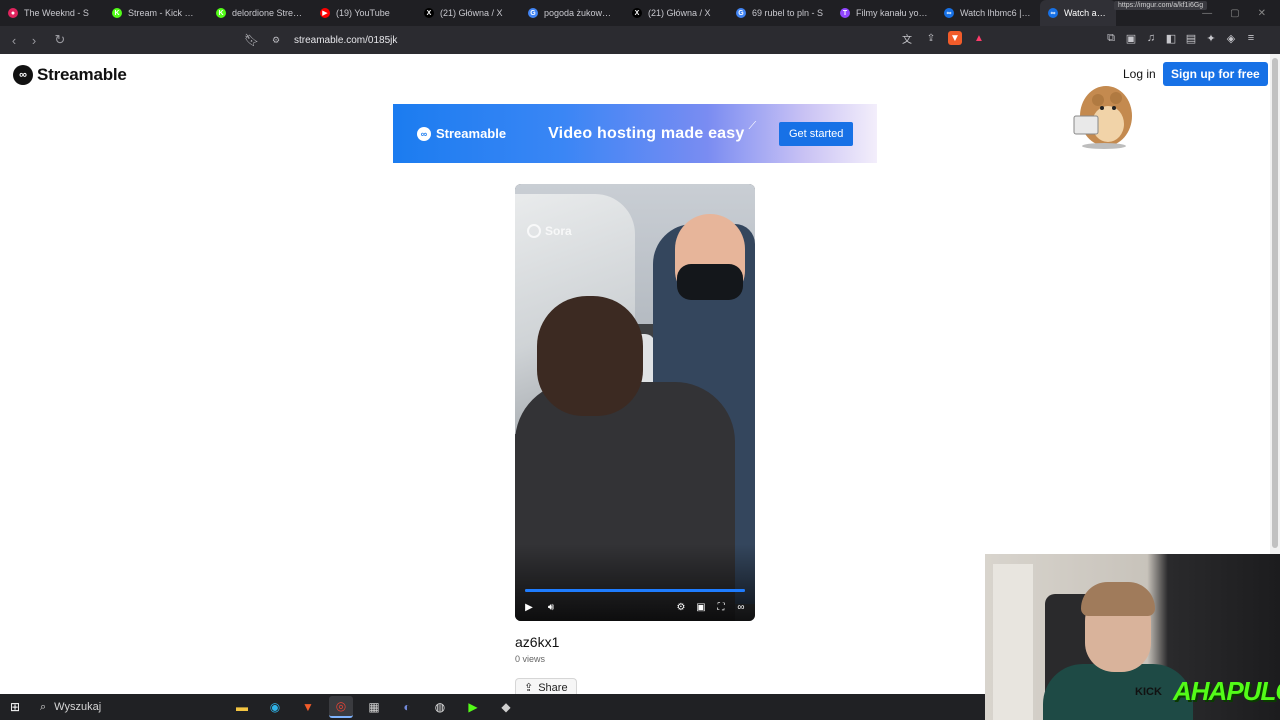  I want to click on tab-8: T Filmy kanału youlia, so click(884, 13).